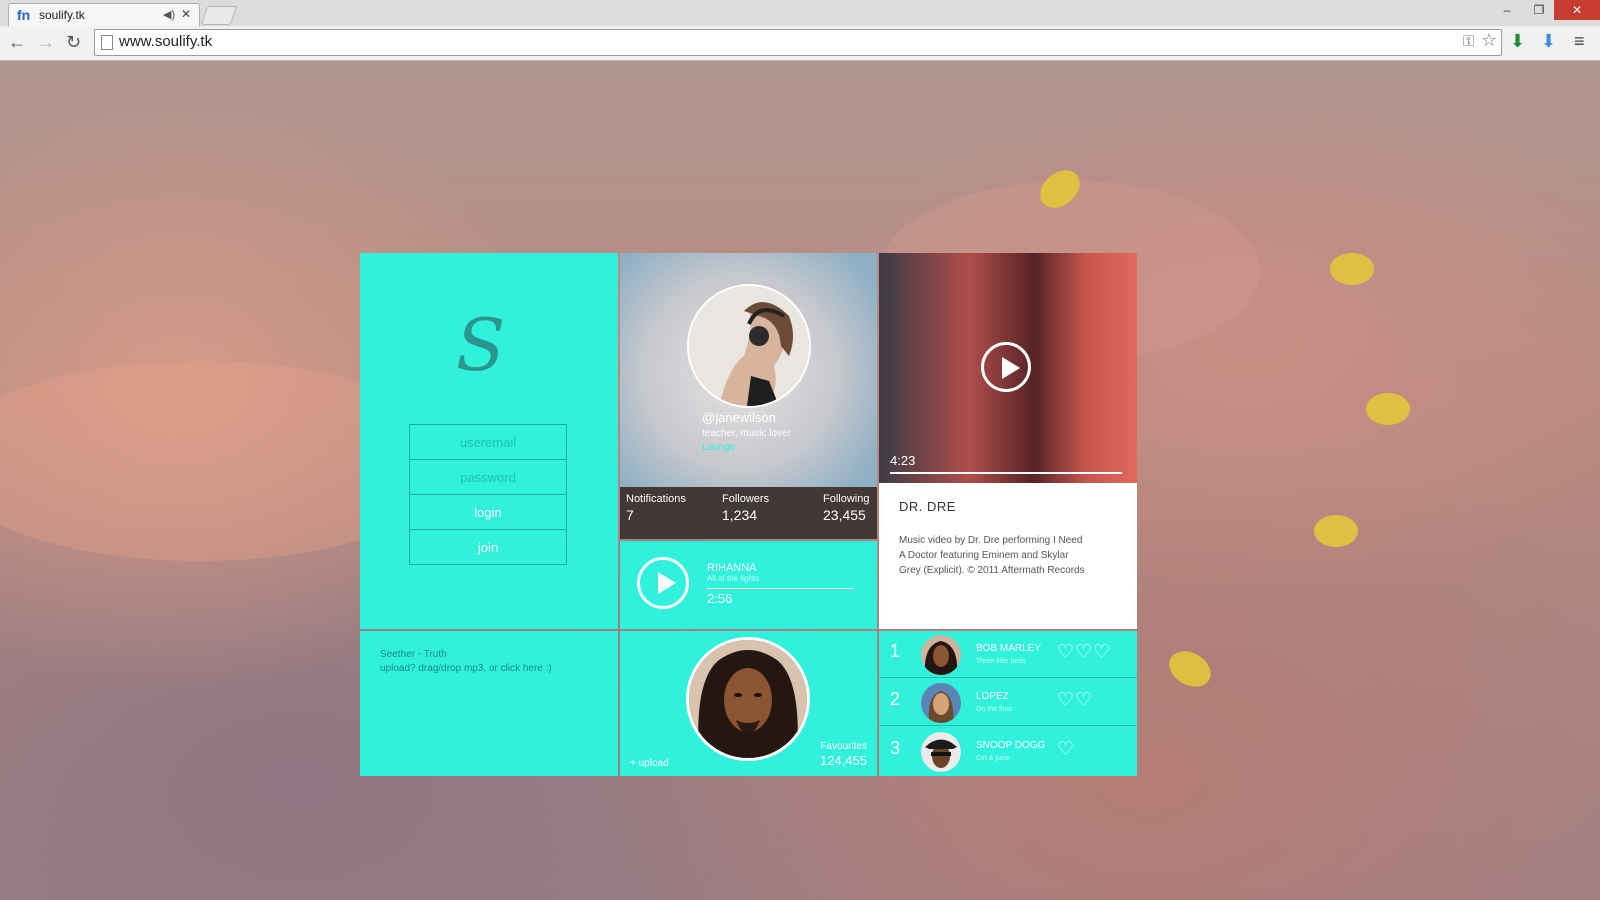  Describe the element at coordinates (488, 512) in the screenshot. I see `login-button: login` at that location.